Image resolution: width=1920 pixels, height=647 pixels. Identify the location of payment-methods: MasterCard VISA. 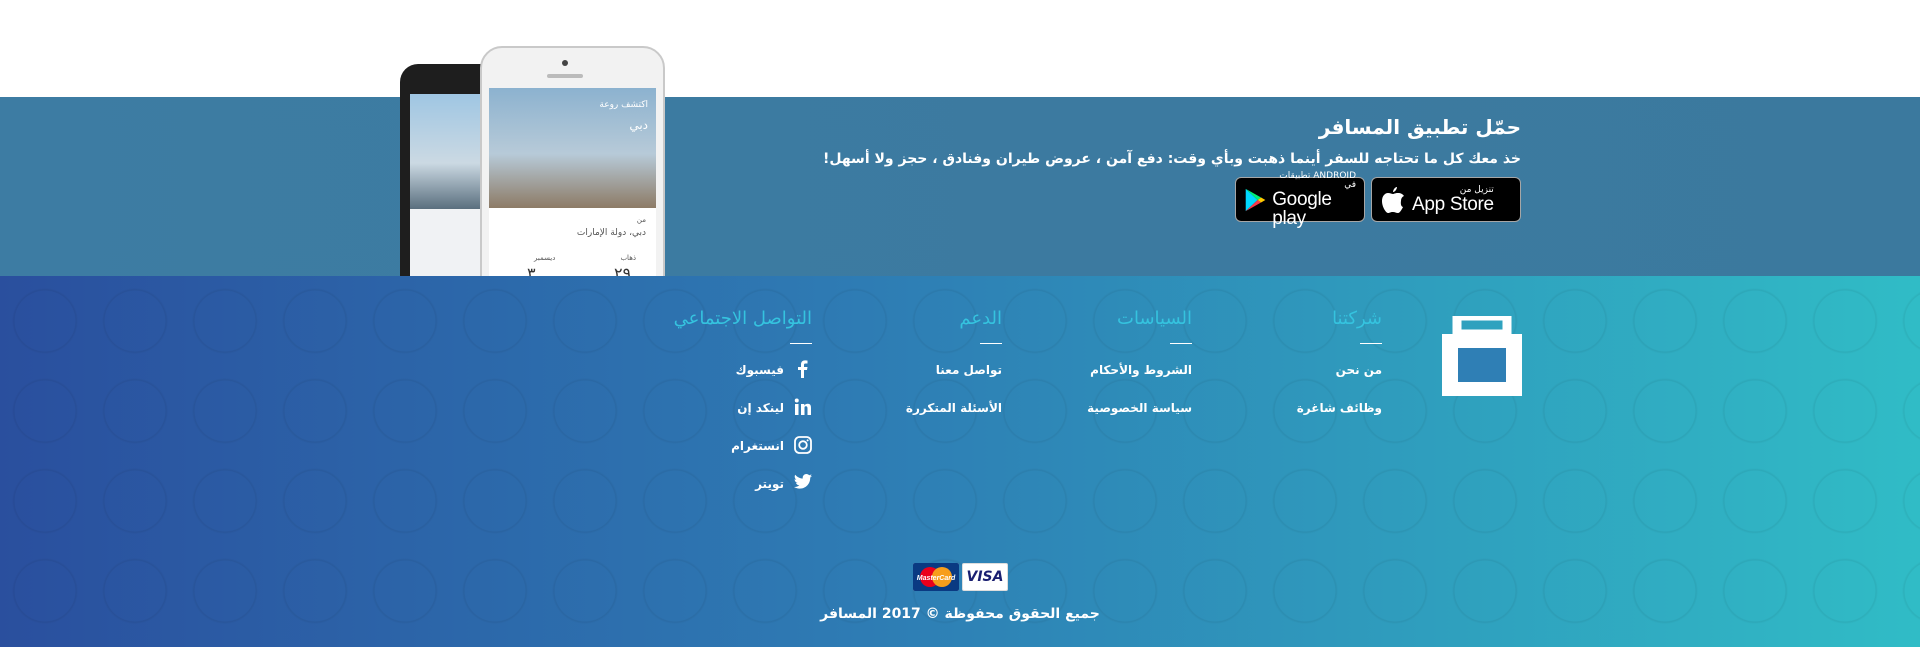
(960, 577).